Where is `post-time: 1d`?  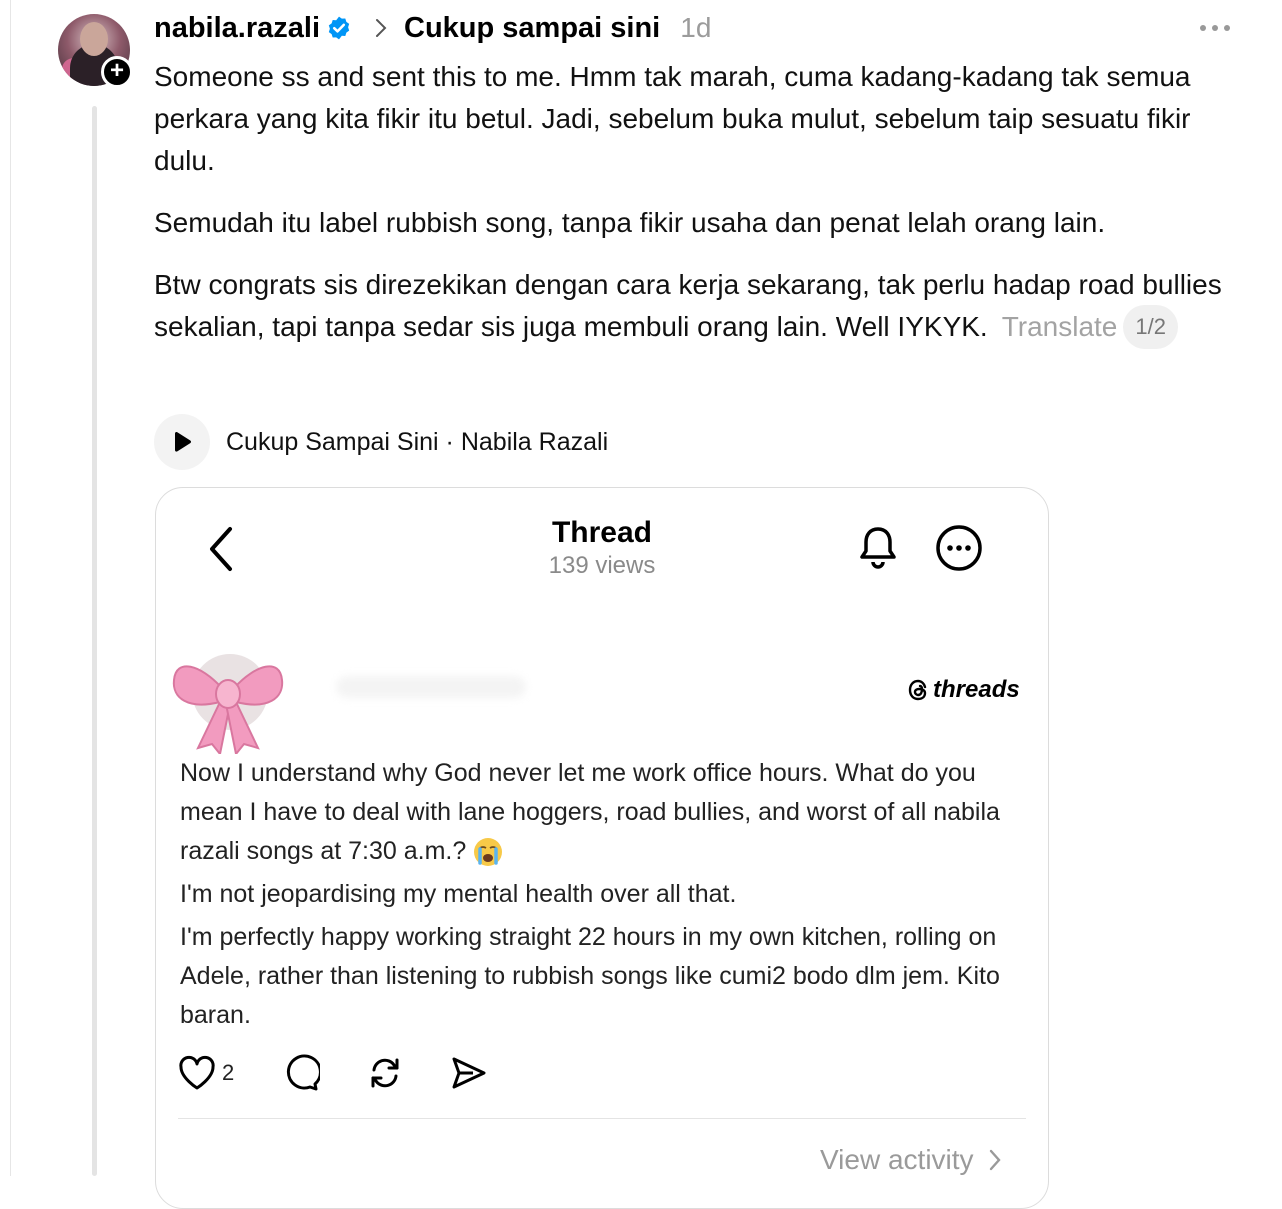
post-time: 1d is located at coordinates (696, 27).